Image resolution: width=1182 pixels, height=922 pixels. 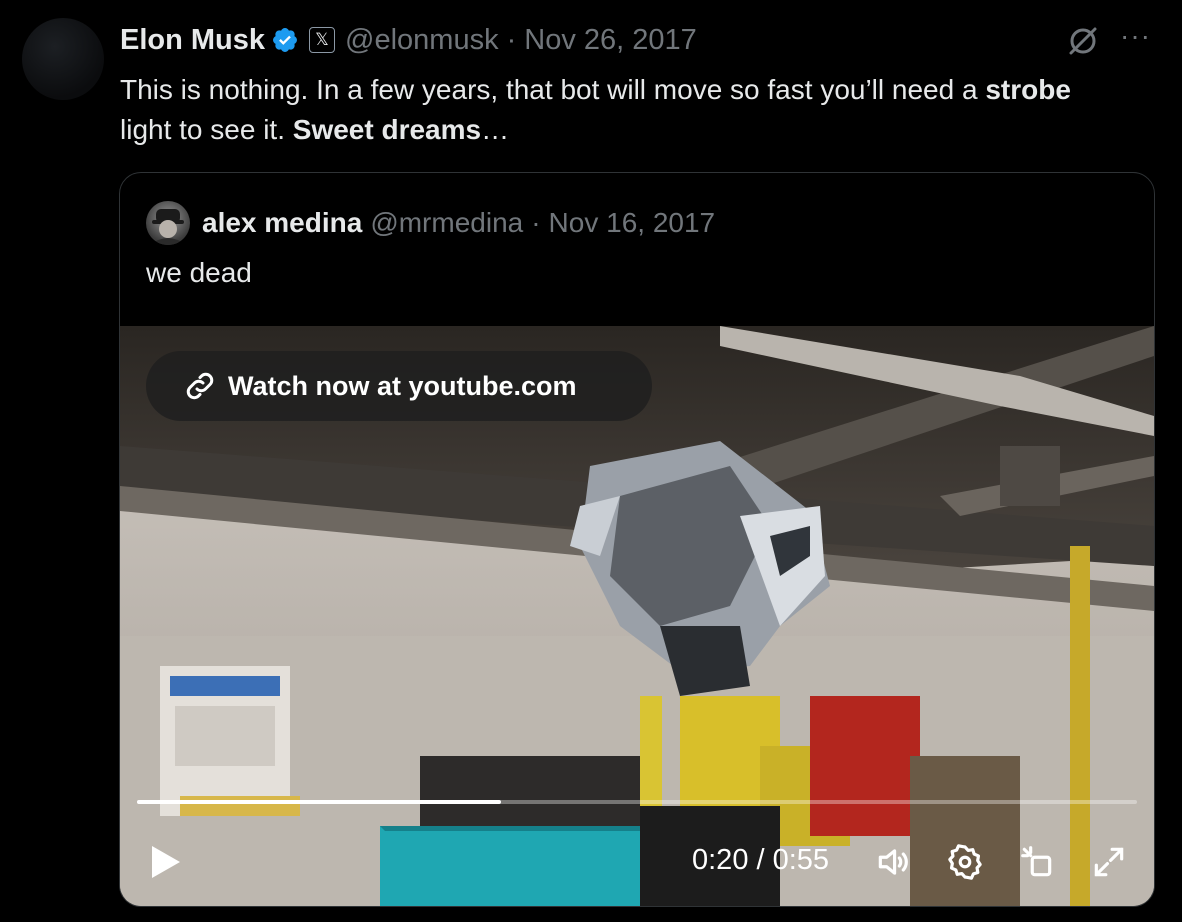 What do you see at coordinates (893, 862) in the screenshot?
I see `volume-icon` at bounding box center [893, 862].